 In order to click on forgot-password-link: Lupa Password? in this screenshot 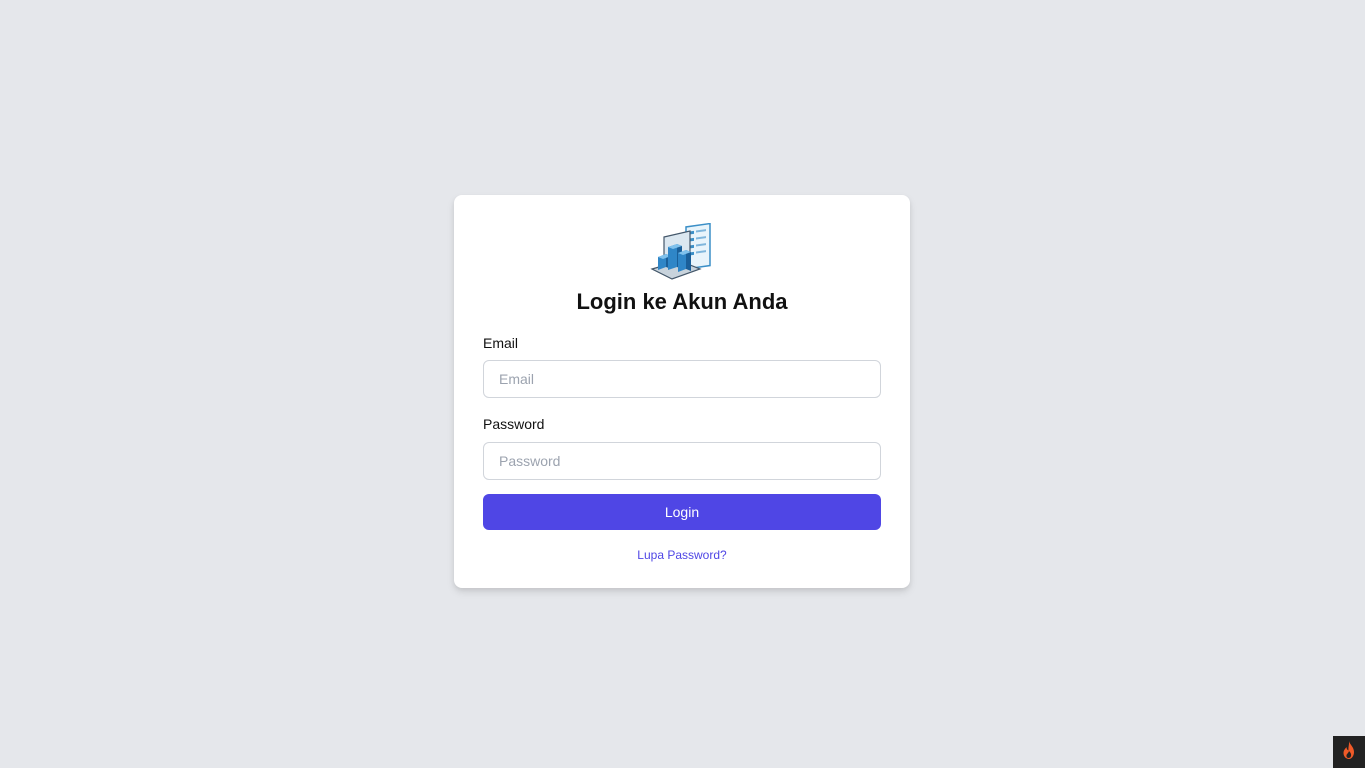, I will do `click(682, 555)`.